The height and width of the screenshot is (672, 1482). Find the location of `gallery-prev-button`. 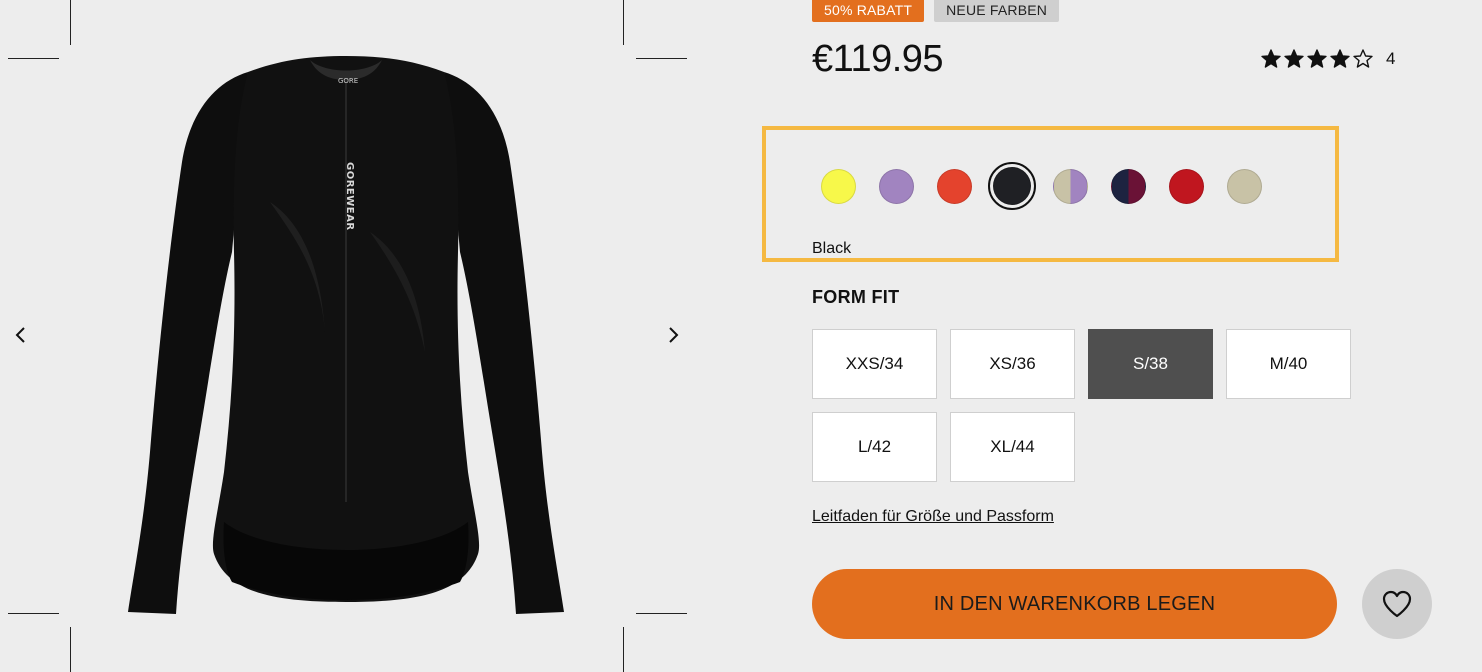

gallery-prev-button is located at coordinates (21, 335).